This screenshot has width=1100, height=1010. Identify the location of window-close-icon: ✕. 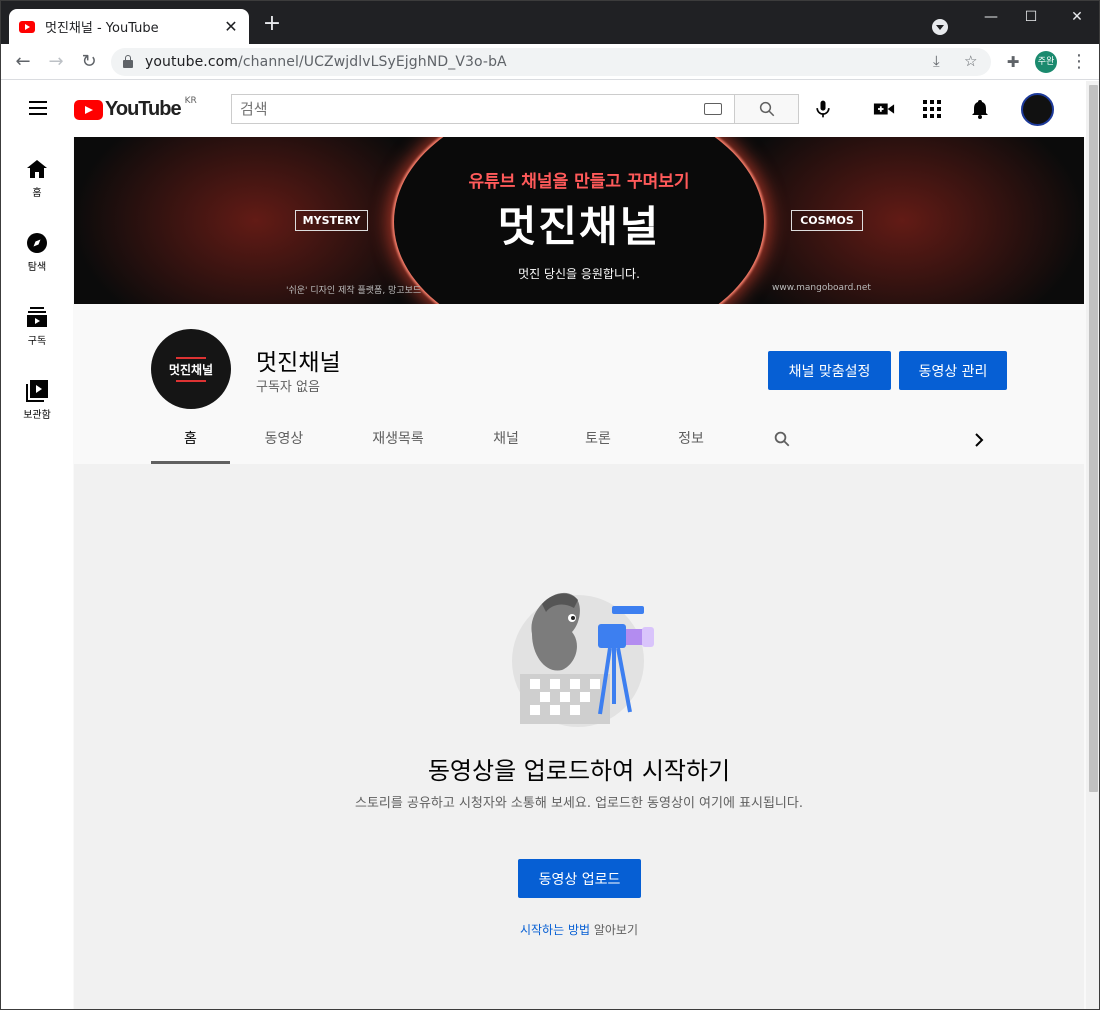
(1077, 17).